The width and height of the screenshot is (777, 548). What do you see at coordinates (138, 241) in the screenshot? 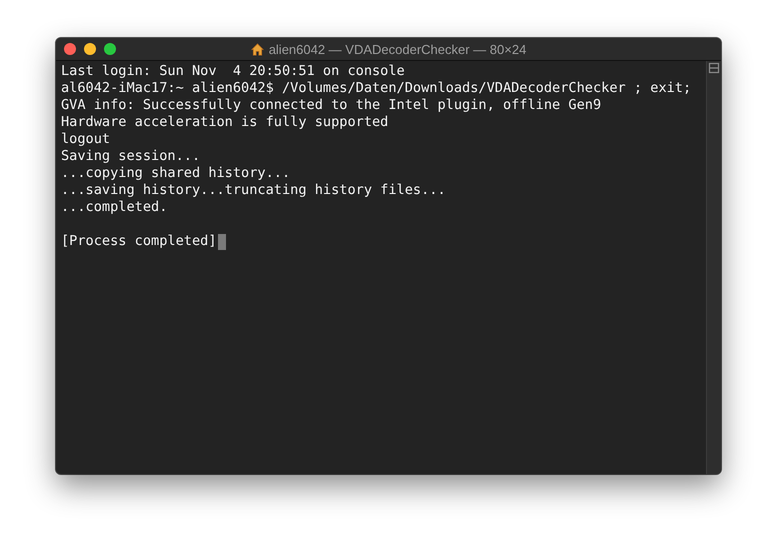
I see `terminal-line: [Process completed]` at bounding box center [138, 241].